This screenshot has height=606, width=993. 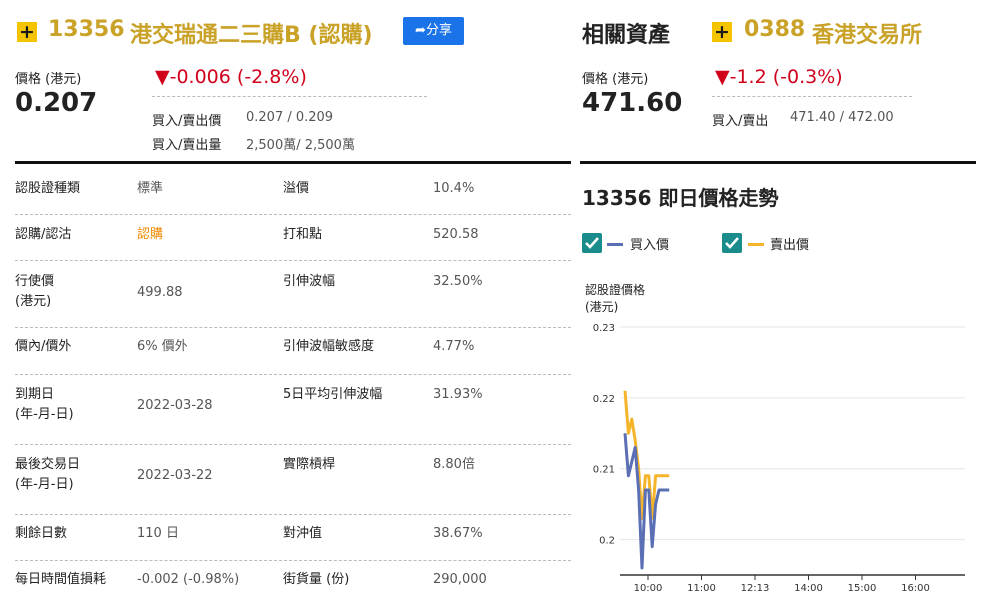 I want to click on table-row-value: 31.93%, so click(x=458, y=394).